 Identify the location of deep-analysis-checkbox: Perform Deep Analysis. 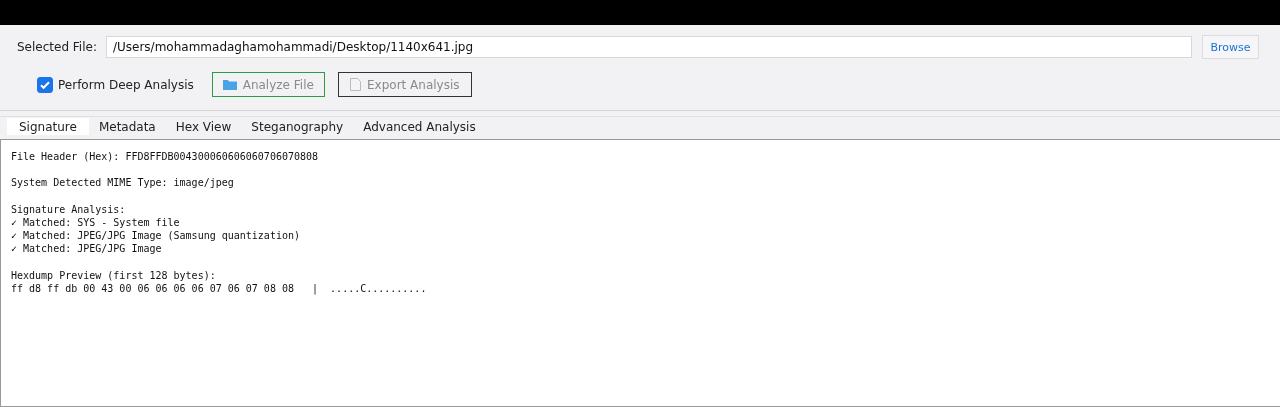
(115, 84).